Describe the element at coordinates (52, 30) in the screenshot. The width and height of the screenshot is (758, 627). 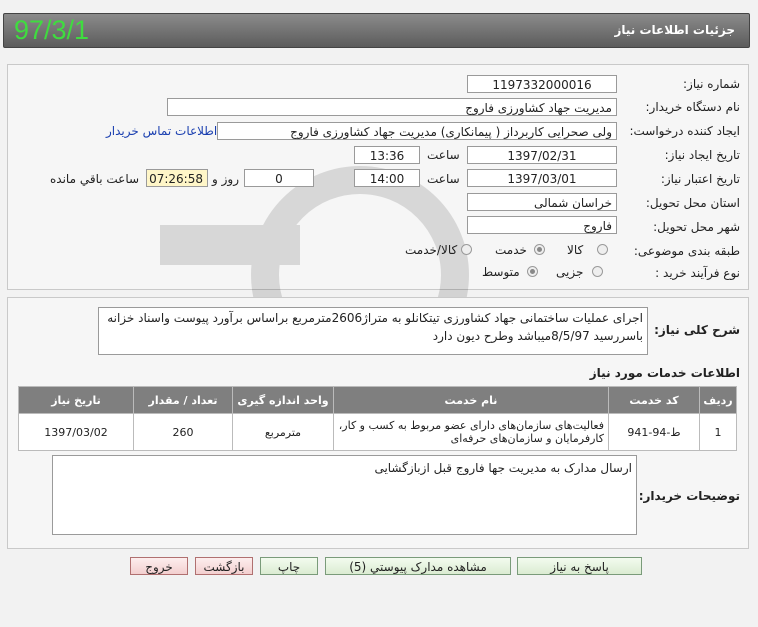
I see `date-badge: 97/3/1` at that location.